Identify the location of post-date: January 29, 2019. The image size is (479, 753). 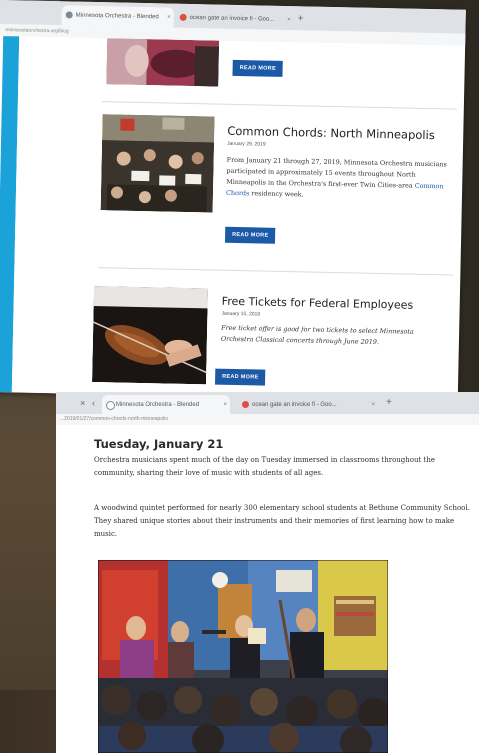
(246, 144).